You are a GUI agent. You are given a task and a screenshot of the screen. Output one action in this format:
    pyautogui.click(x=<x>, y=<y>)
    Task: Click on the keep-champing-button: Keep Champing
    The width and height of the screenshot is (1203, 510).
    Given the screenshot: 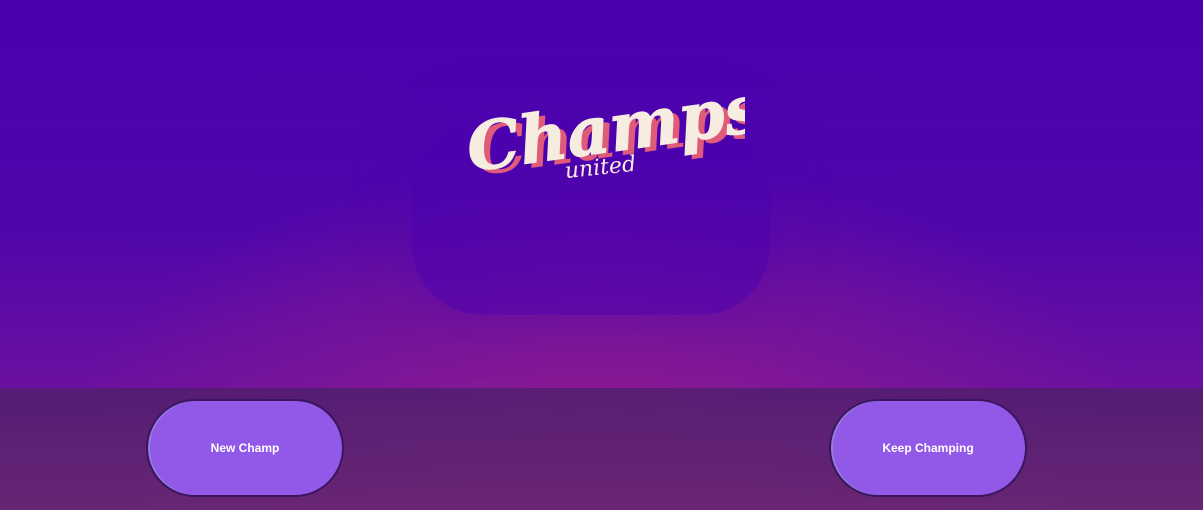 What is the action you would take?
    pyautogui.click(x=928, y=448)
    